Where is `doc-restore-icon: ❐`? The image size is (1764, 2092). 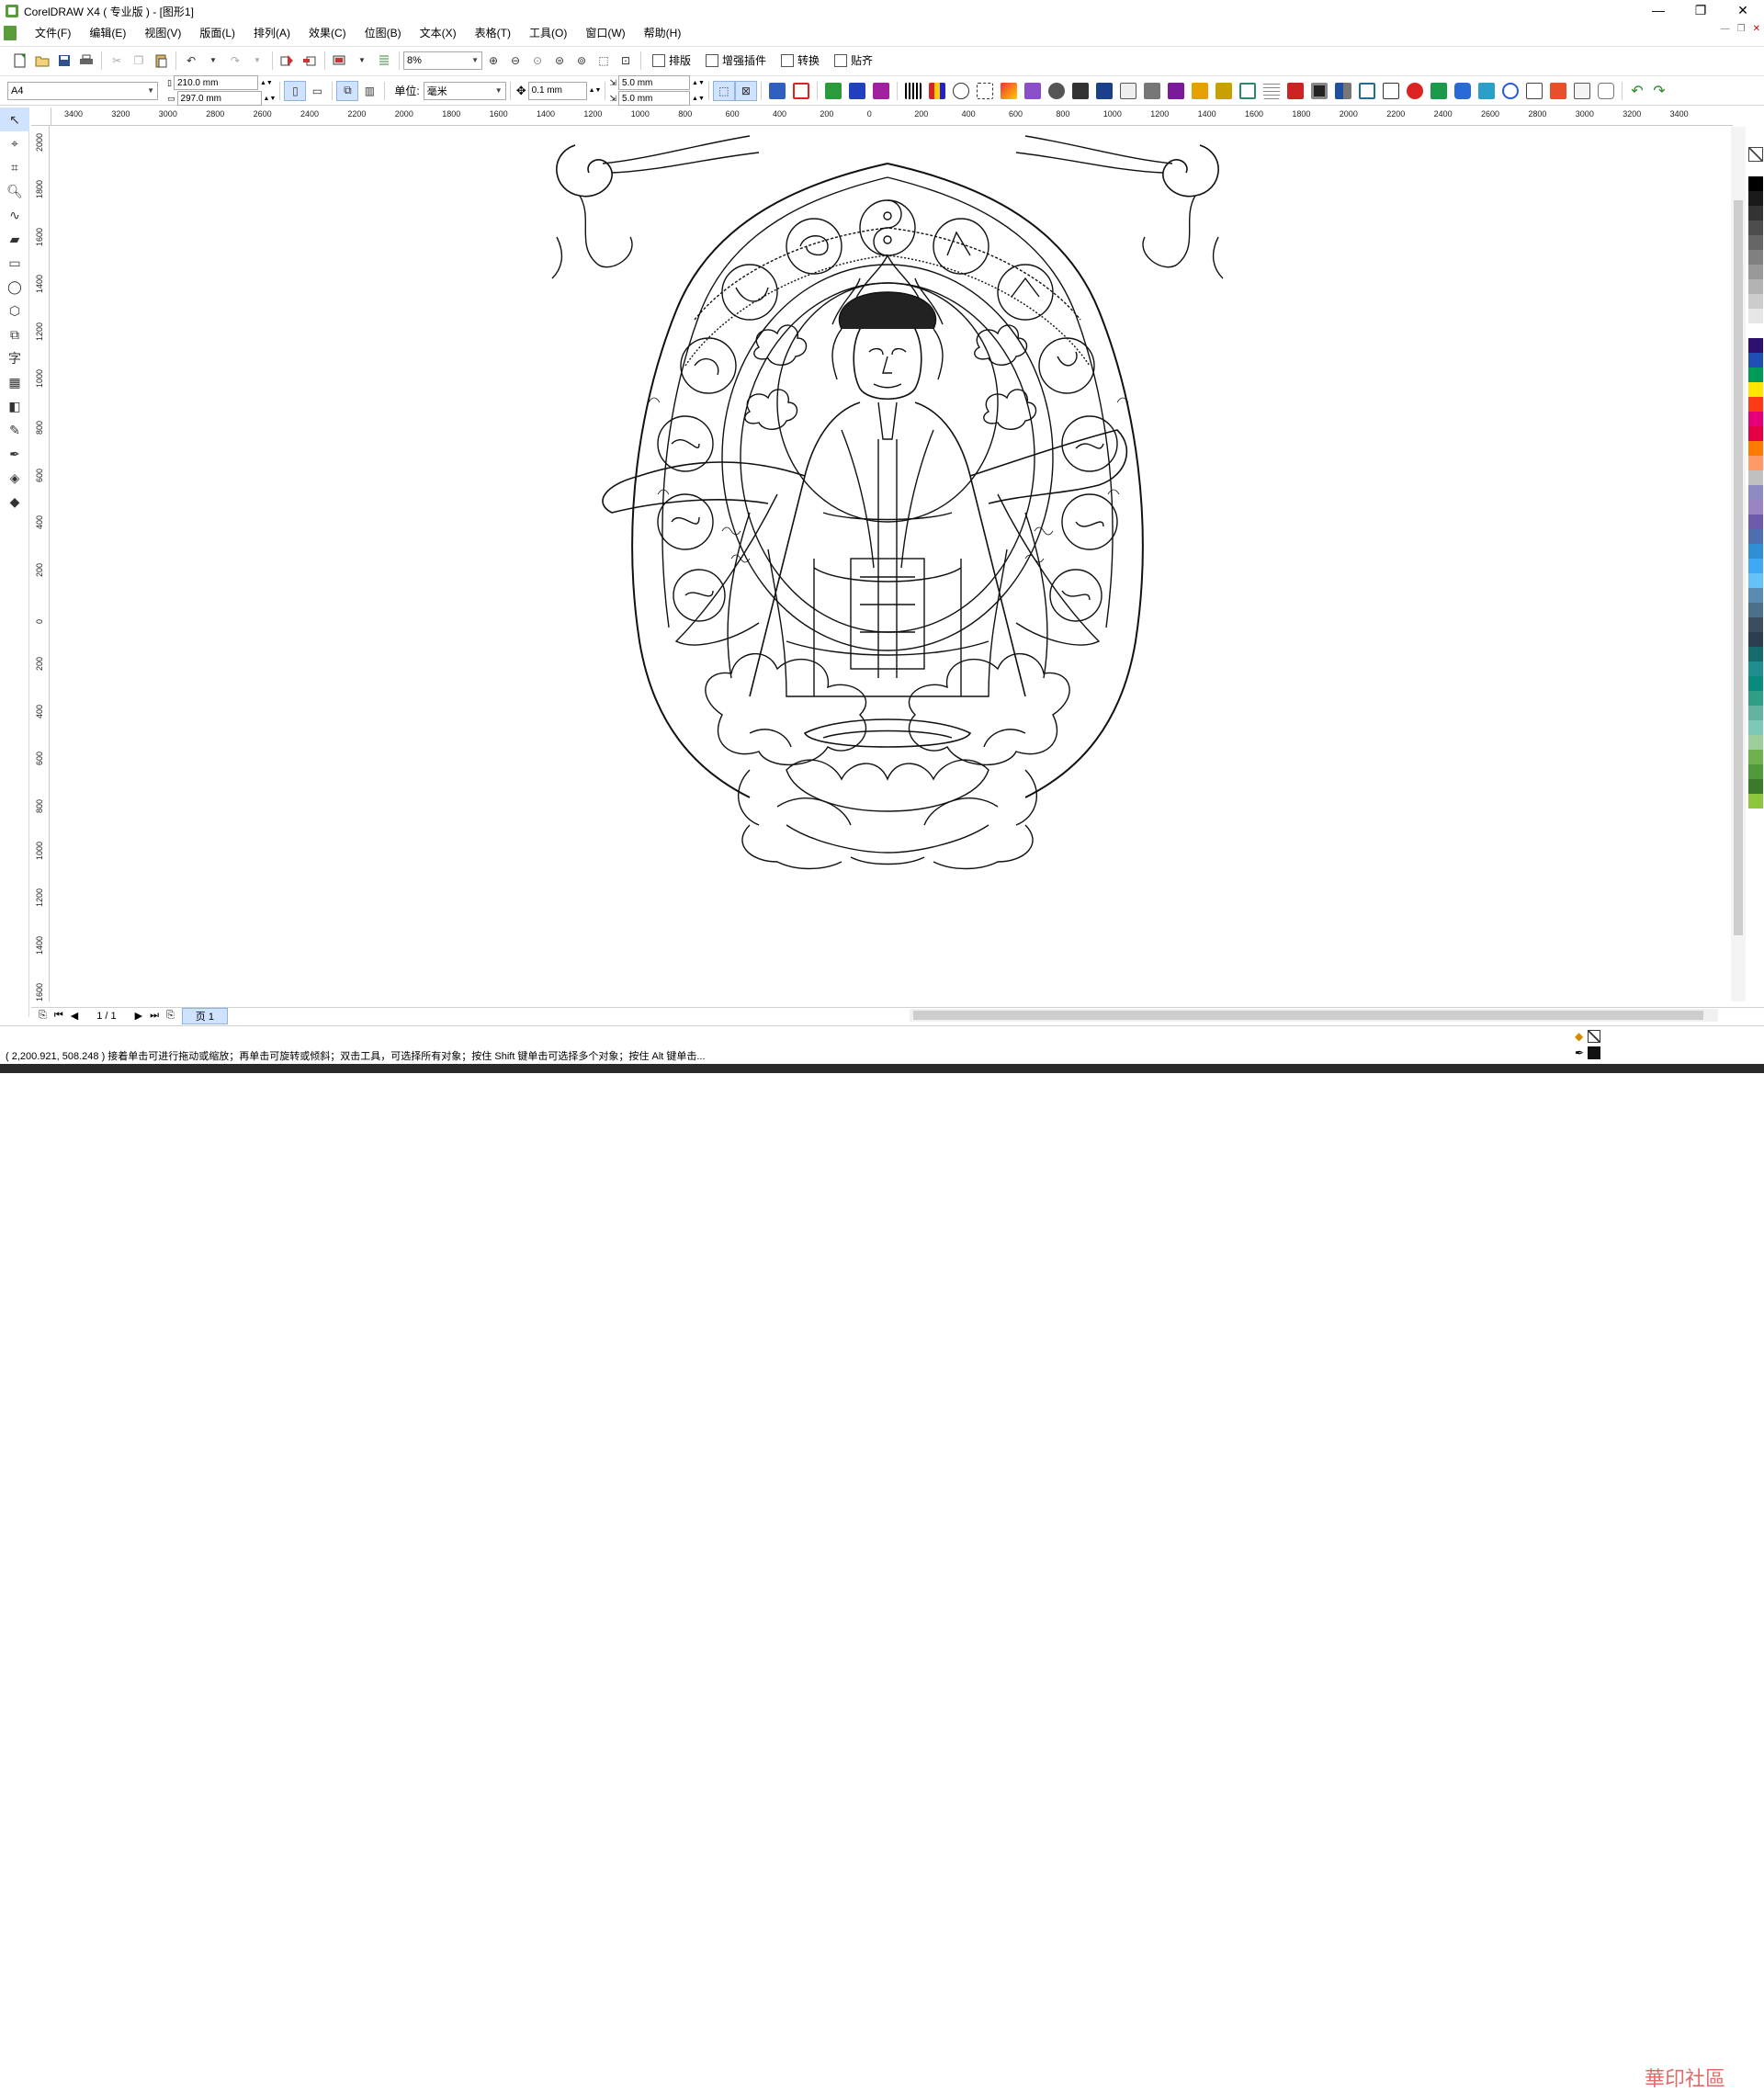
doc-restore-icon: ❐ is located at coordinates (1741, 29).